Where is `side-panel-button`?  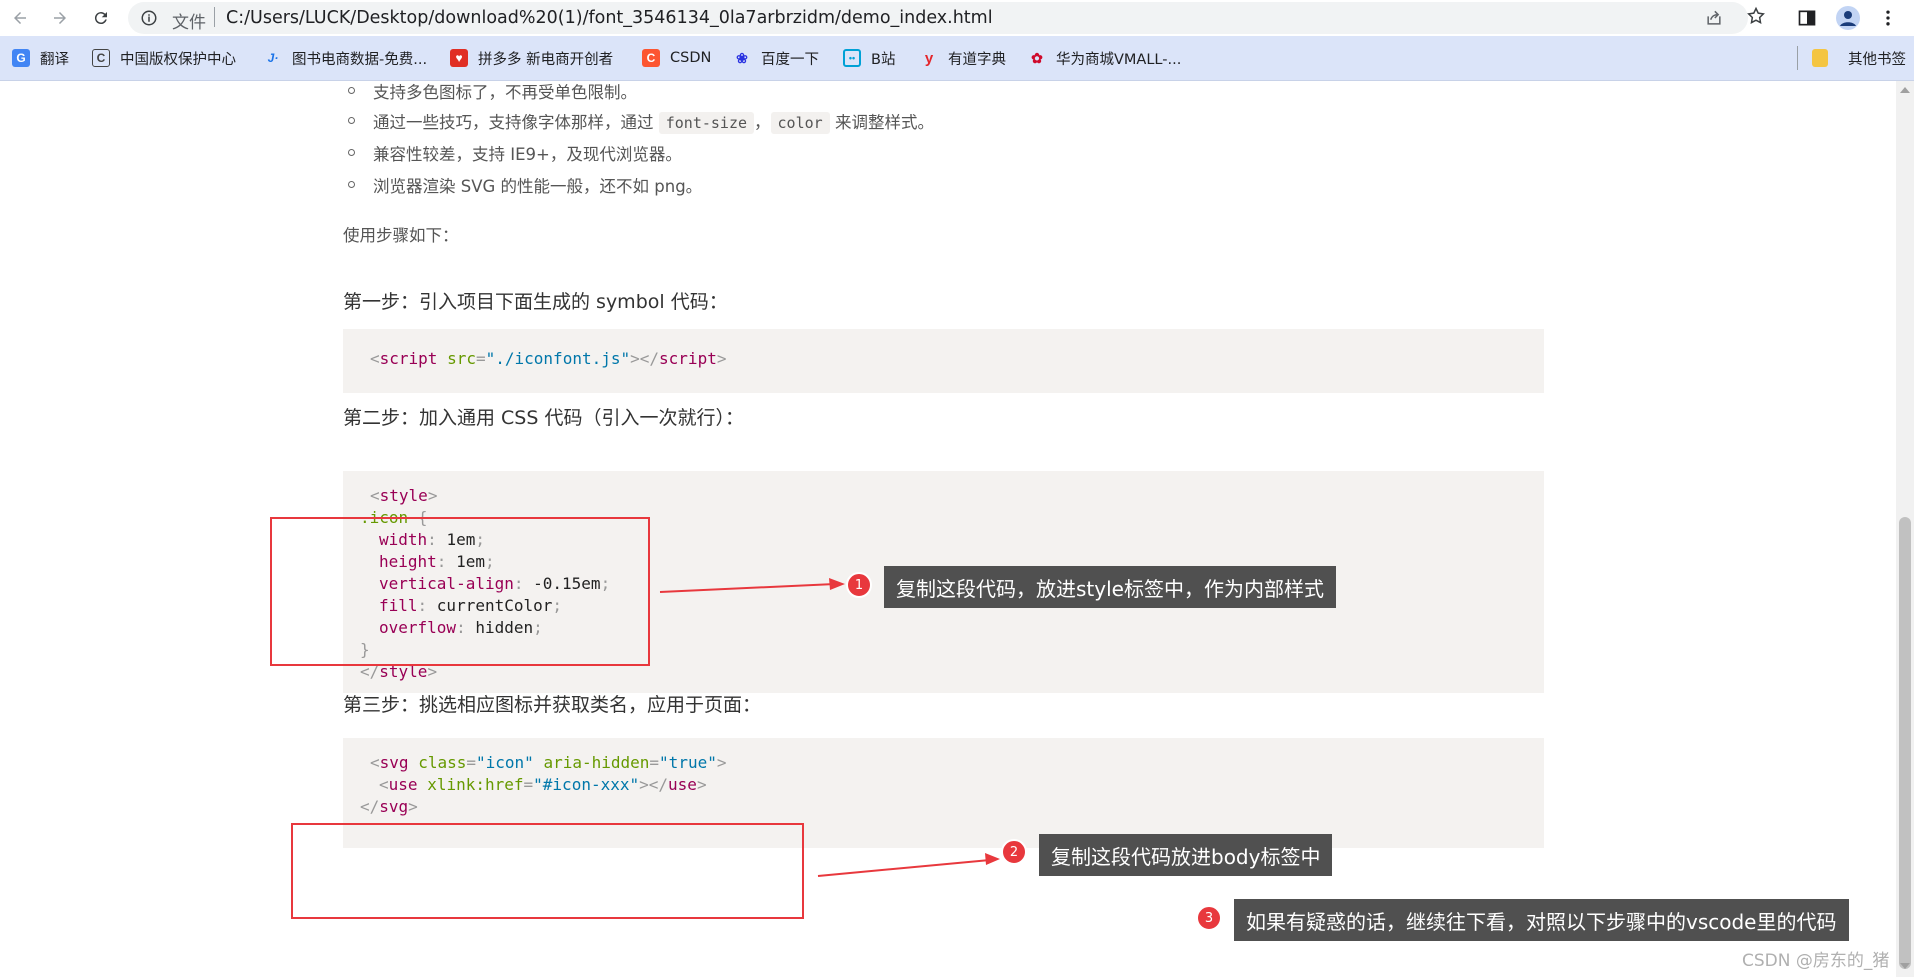
side-panel-button is located at coordinates (1807, 18).